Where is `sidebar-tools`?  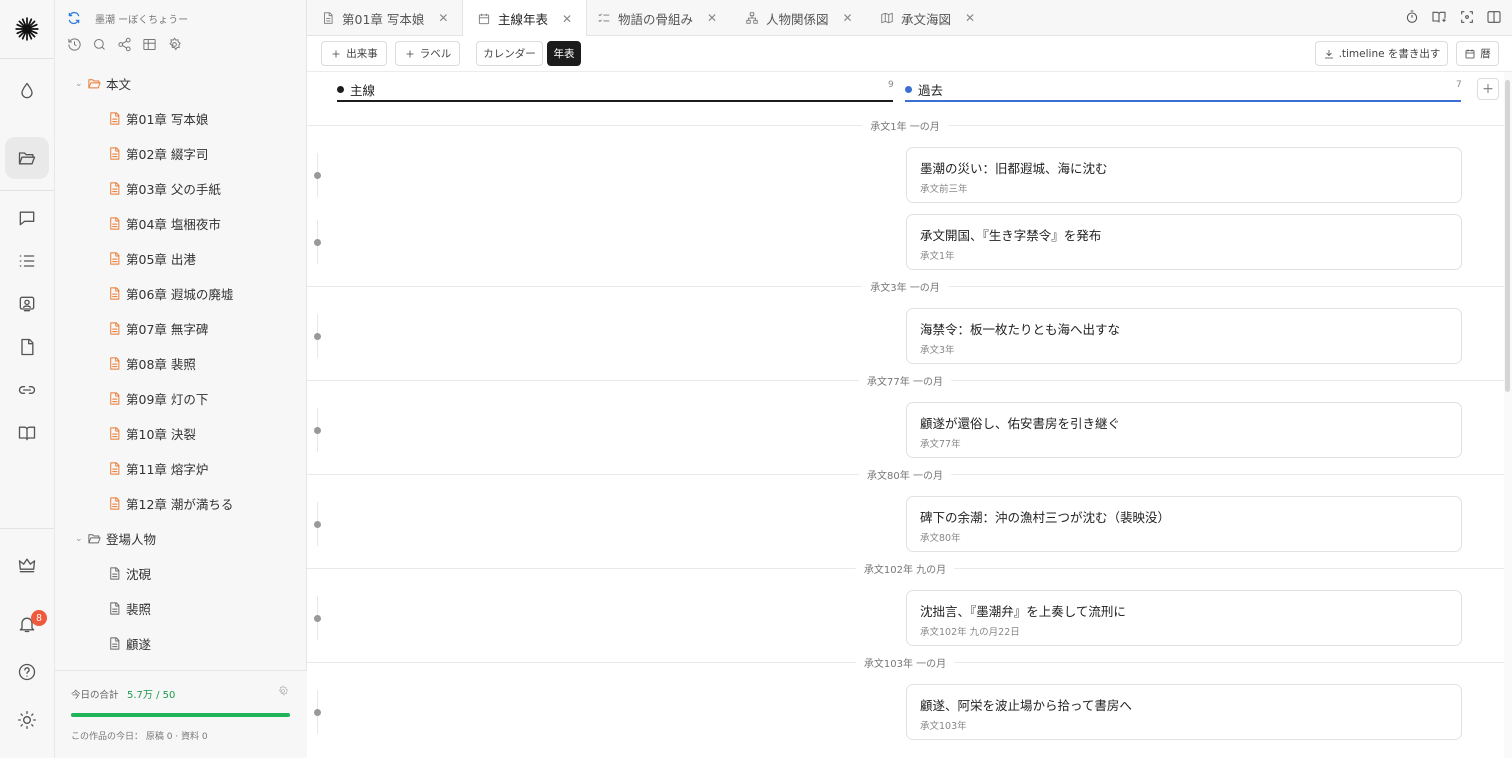 sidebar-tools is located at coordinates (124, 46).